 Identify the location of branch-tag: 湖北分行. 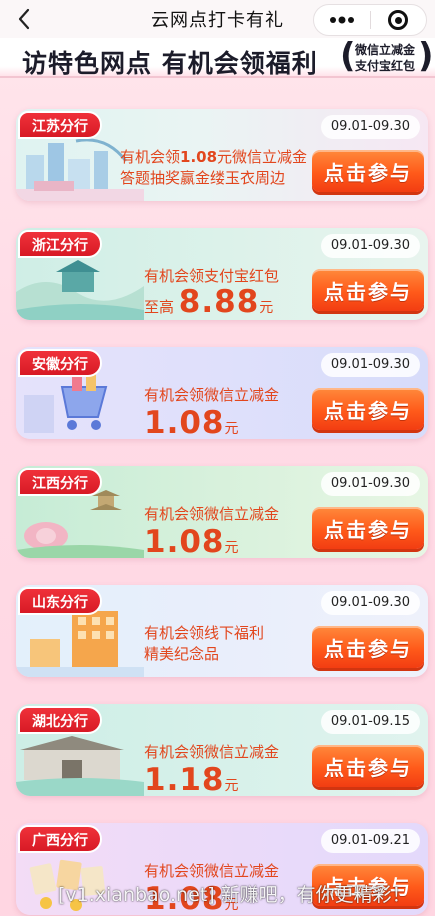
(60, 720).